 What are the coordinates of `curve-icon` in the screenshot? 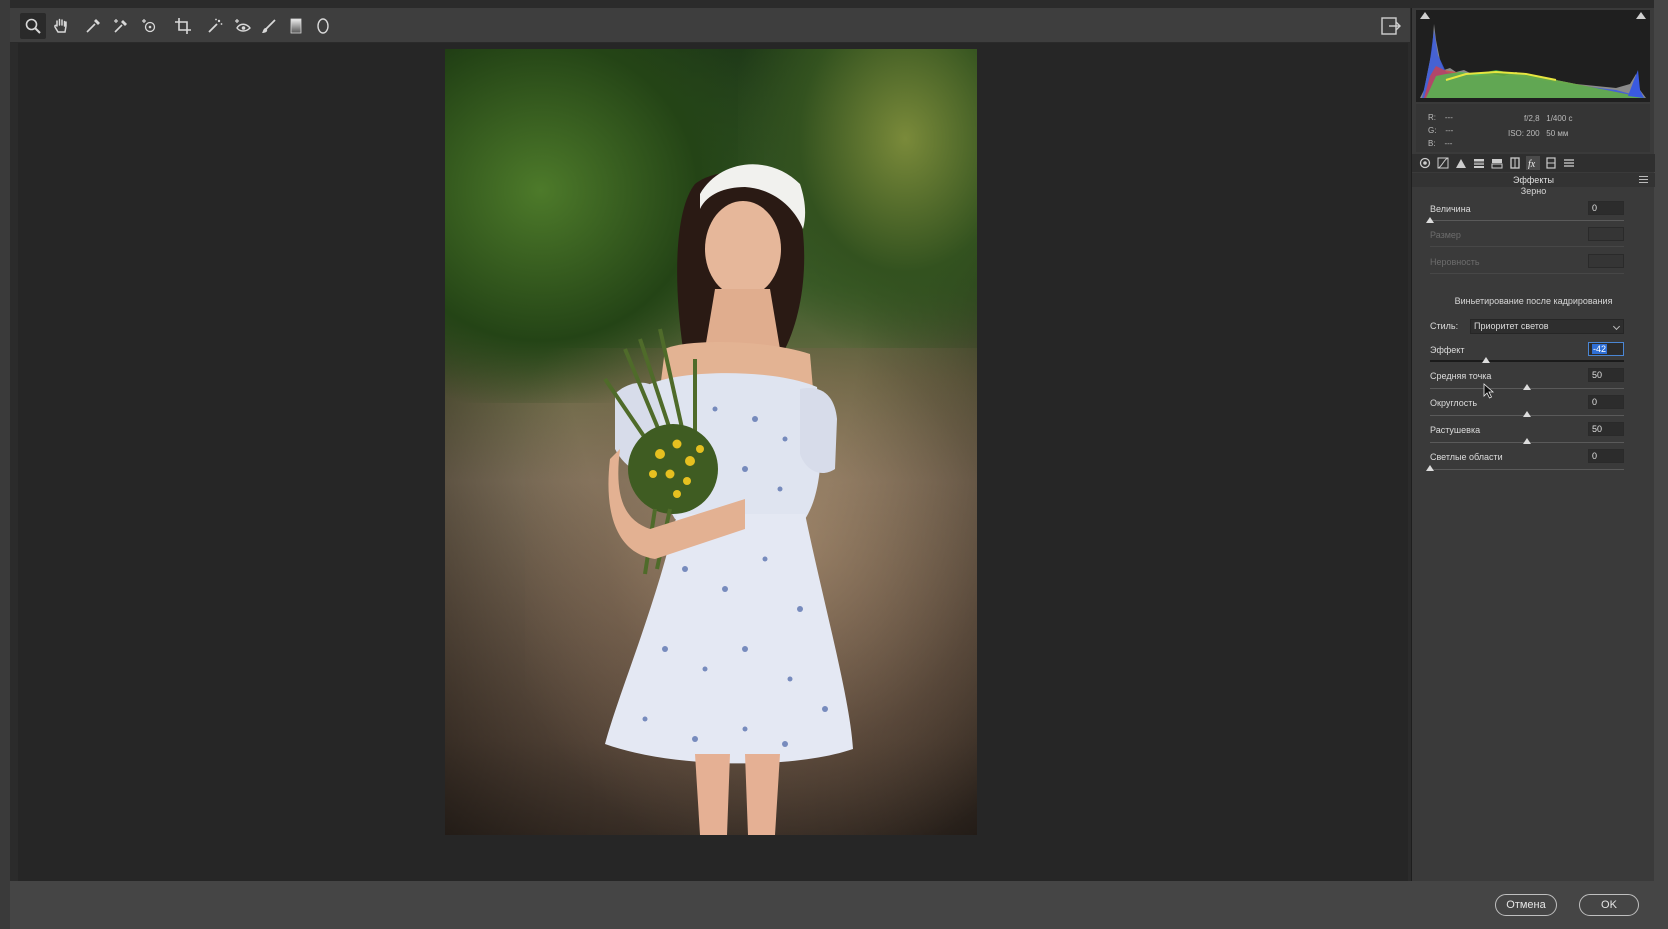 It's located at (1443, 163).